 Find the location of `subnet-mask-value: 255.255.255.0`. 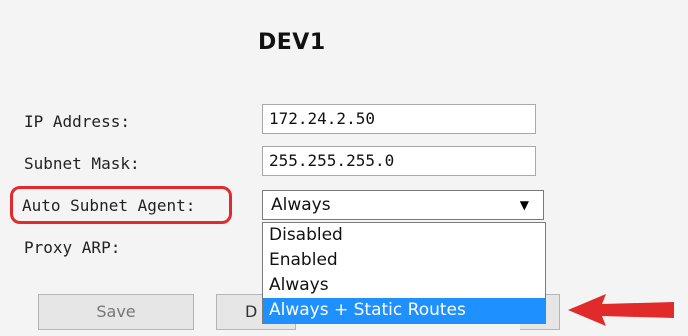

subnet-mask-value: 255.255.255.0 is located at coordinates (332, 160).